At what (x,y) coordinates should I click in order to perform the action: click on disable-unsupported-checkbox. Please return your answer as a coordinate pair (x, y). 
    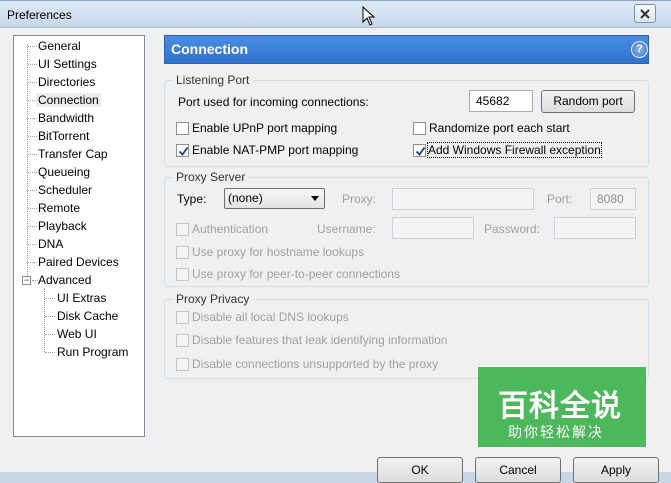
    Looking at the image, I should click on (182, 364).